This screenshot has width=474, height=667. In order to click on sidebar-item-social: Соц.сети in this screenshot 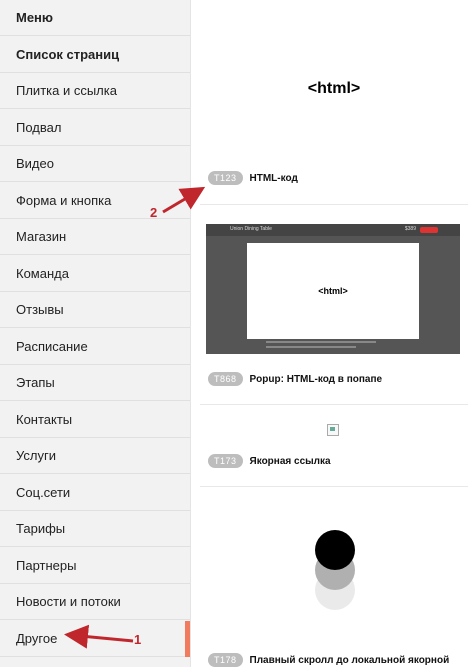, I will do `click(95, 493)`.